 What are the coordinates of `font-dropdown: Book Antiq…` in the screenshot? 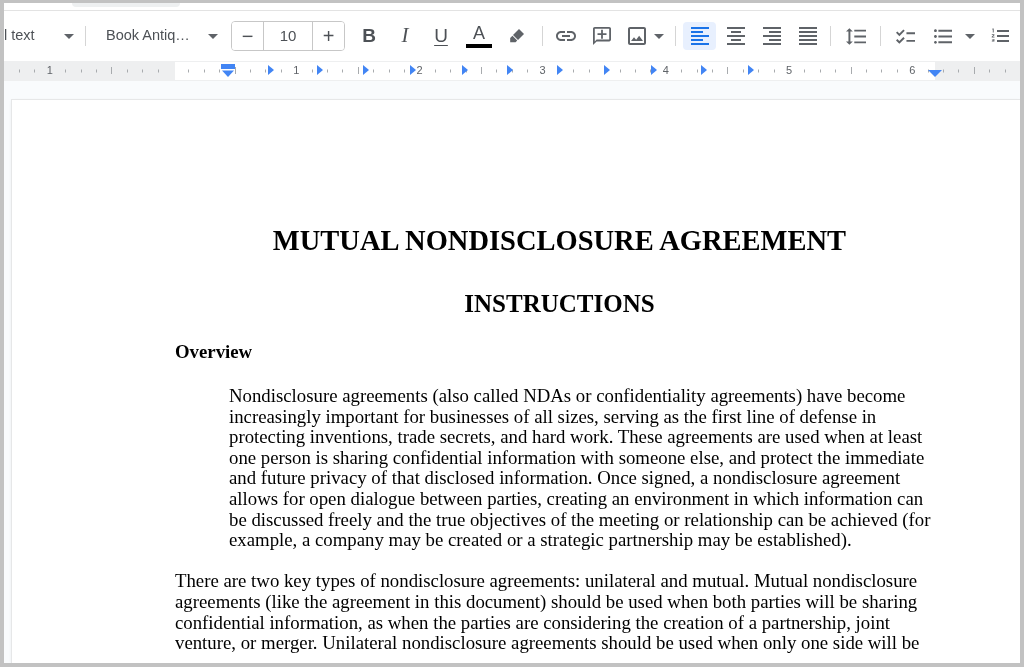 It's located at (159, 36).